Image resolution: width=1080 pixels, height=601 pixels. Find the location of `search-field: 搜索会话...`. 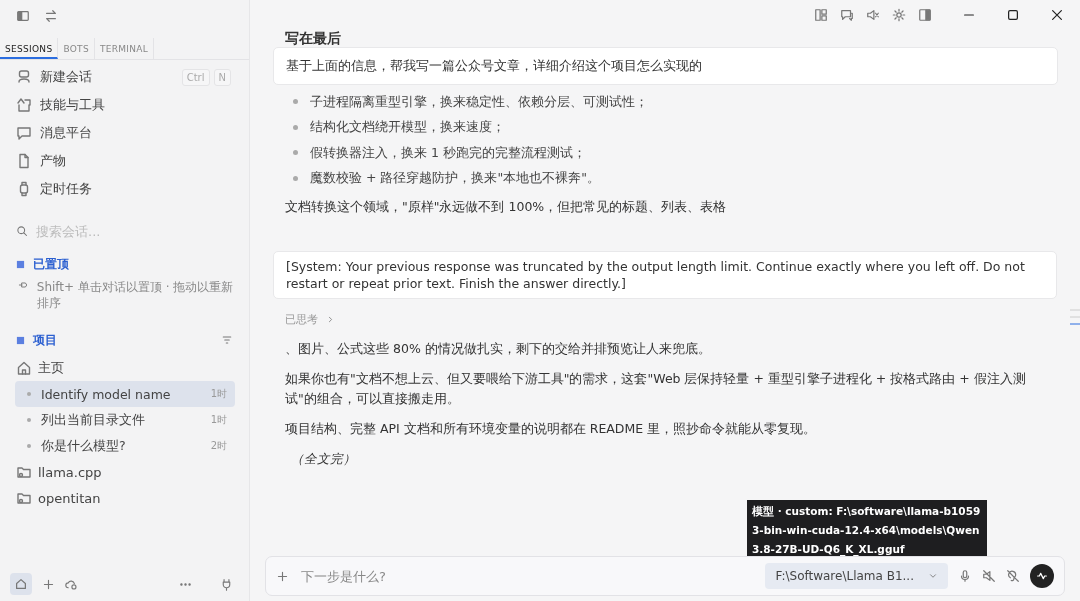

search-field: 搜索会话... is located at coordinates (126, 231).